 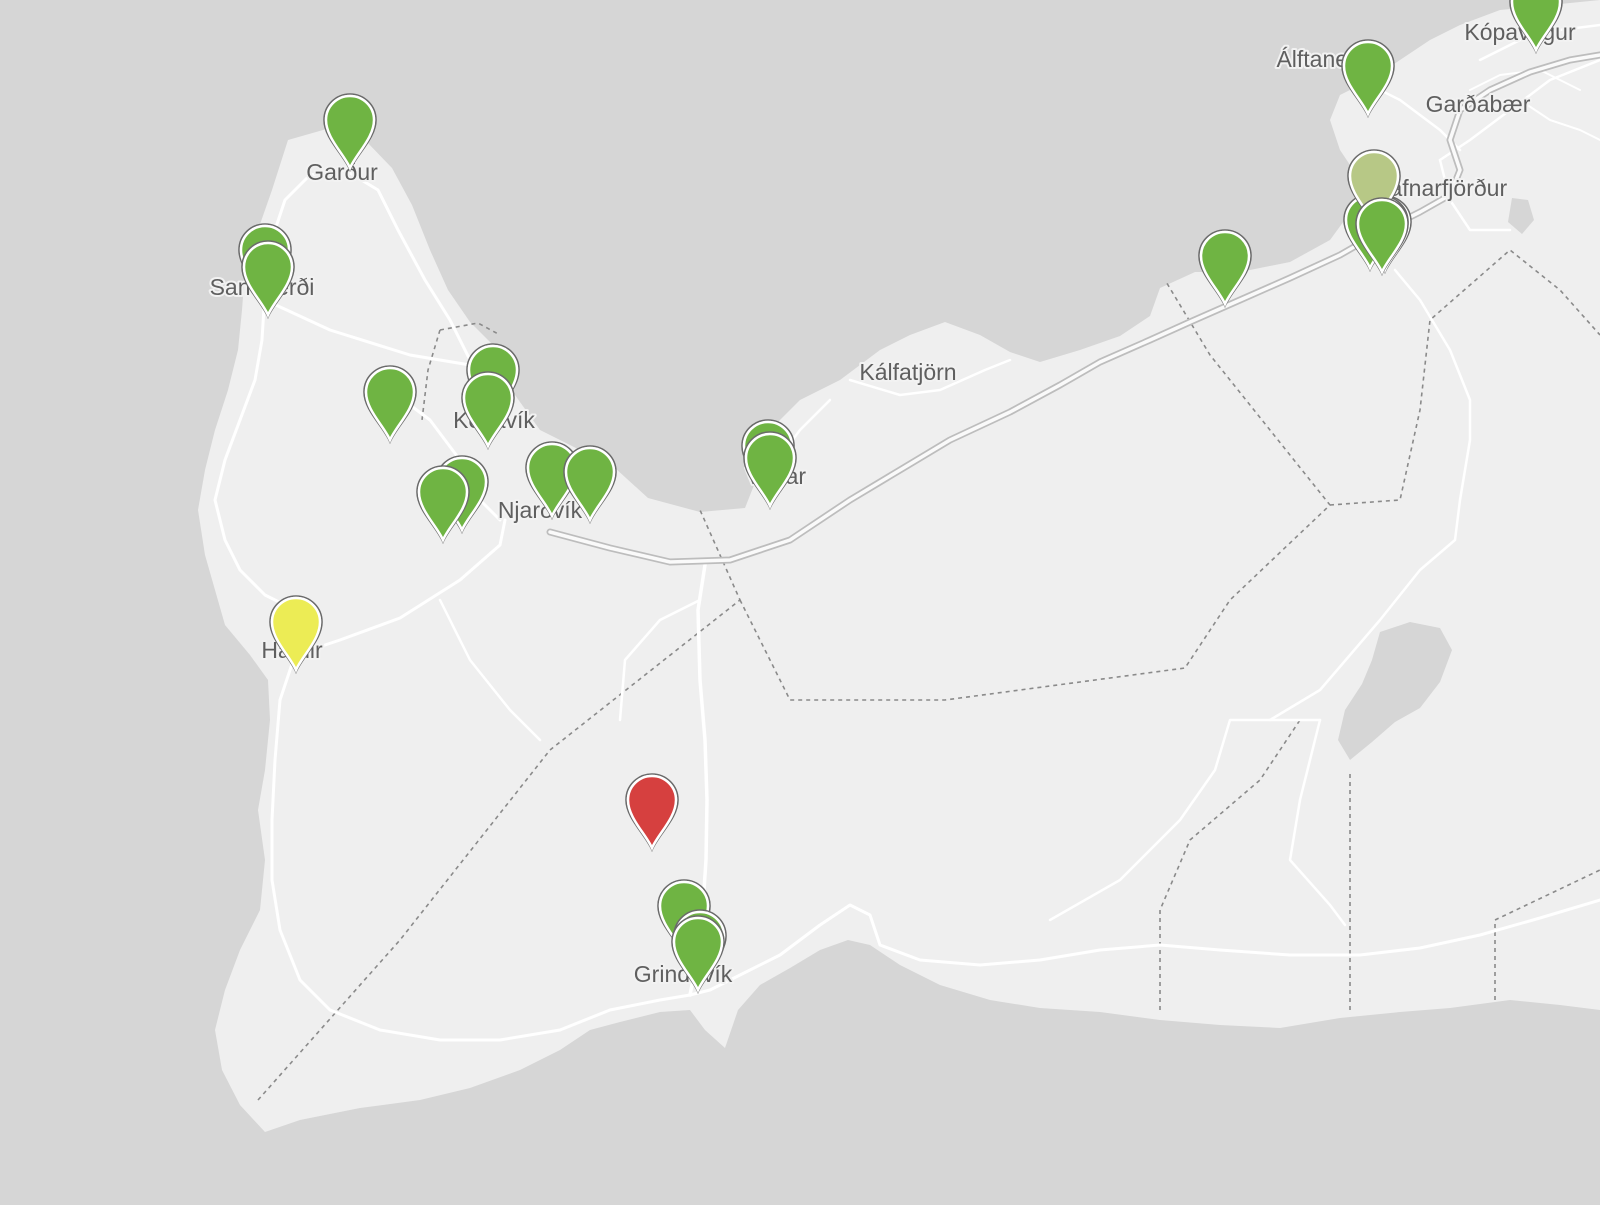 I want to click on place-label-gardabaer: Garðabær, so click(x=1478, y=104).